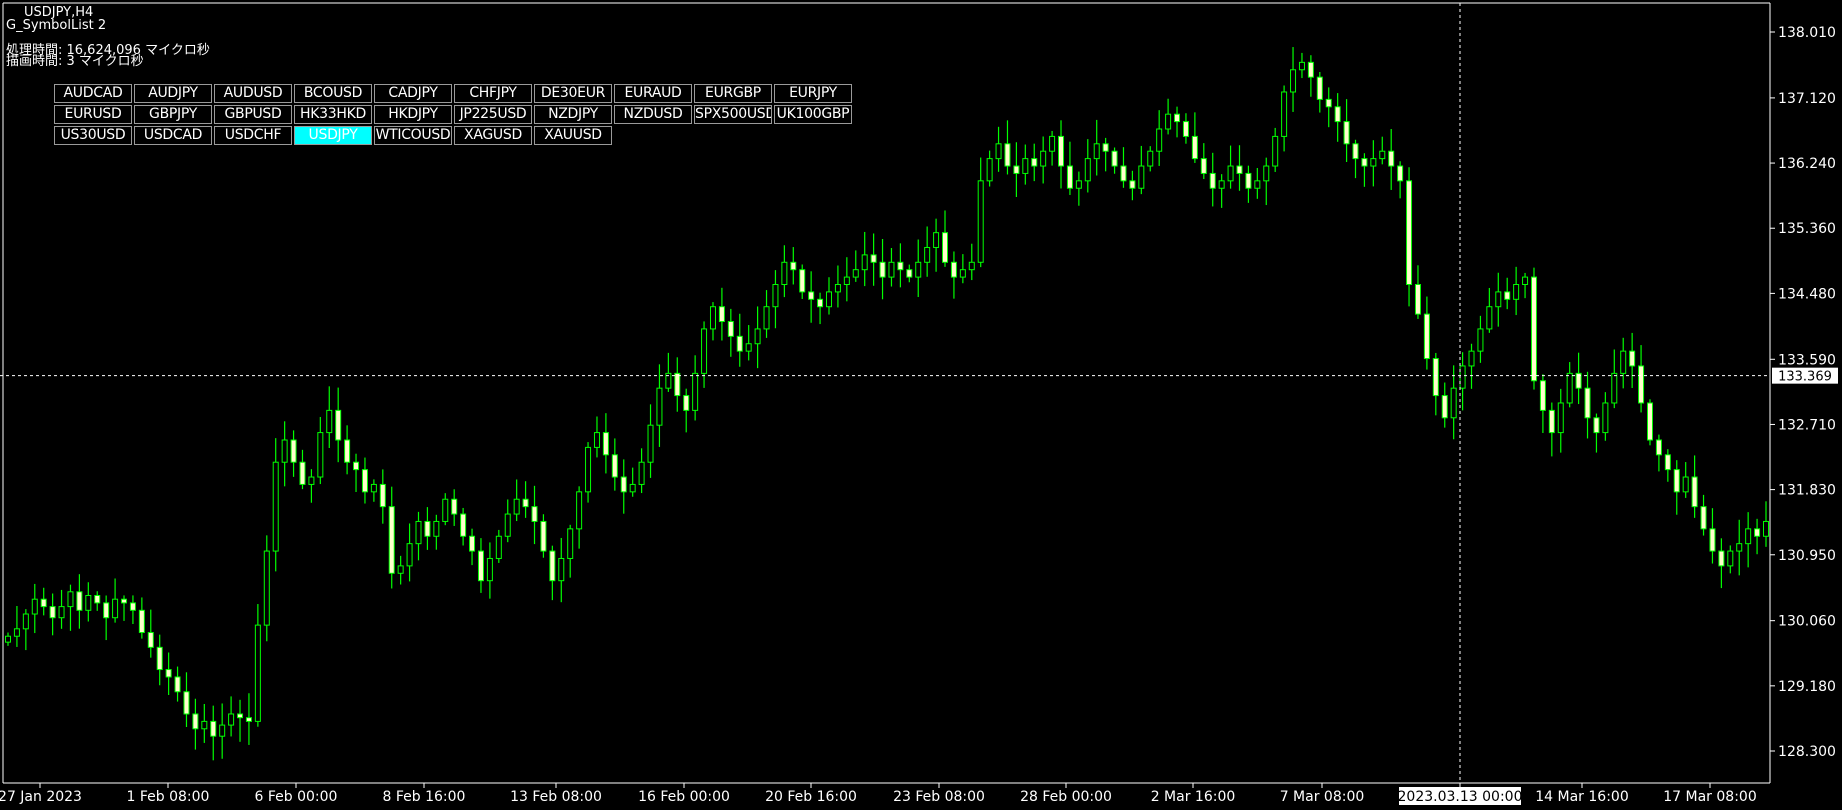 The width and height of the screenshot is (1842, 810). What do you see at coordinates (333, 114) in the screenshot?
I see `symbol-button-hk33hkd: HK33HKD` at bounding box center [333, 114].